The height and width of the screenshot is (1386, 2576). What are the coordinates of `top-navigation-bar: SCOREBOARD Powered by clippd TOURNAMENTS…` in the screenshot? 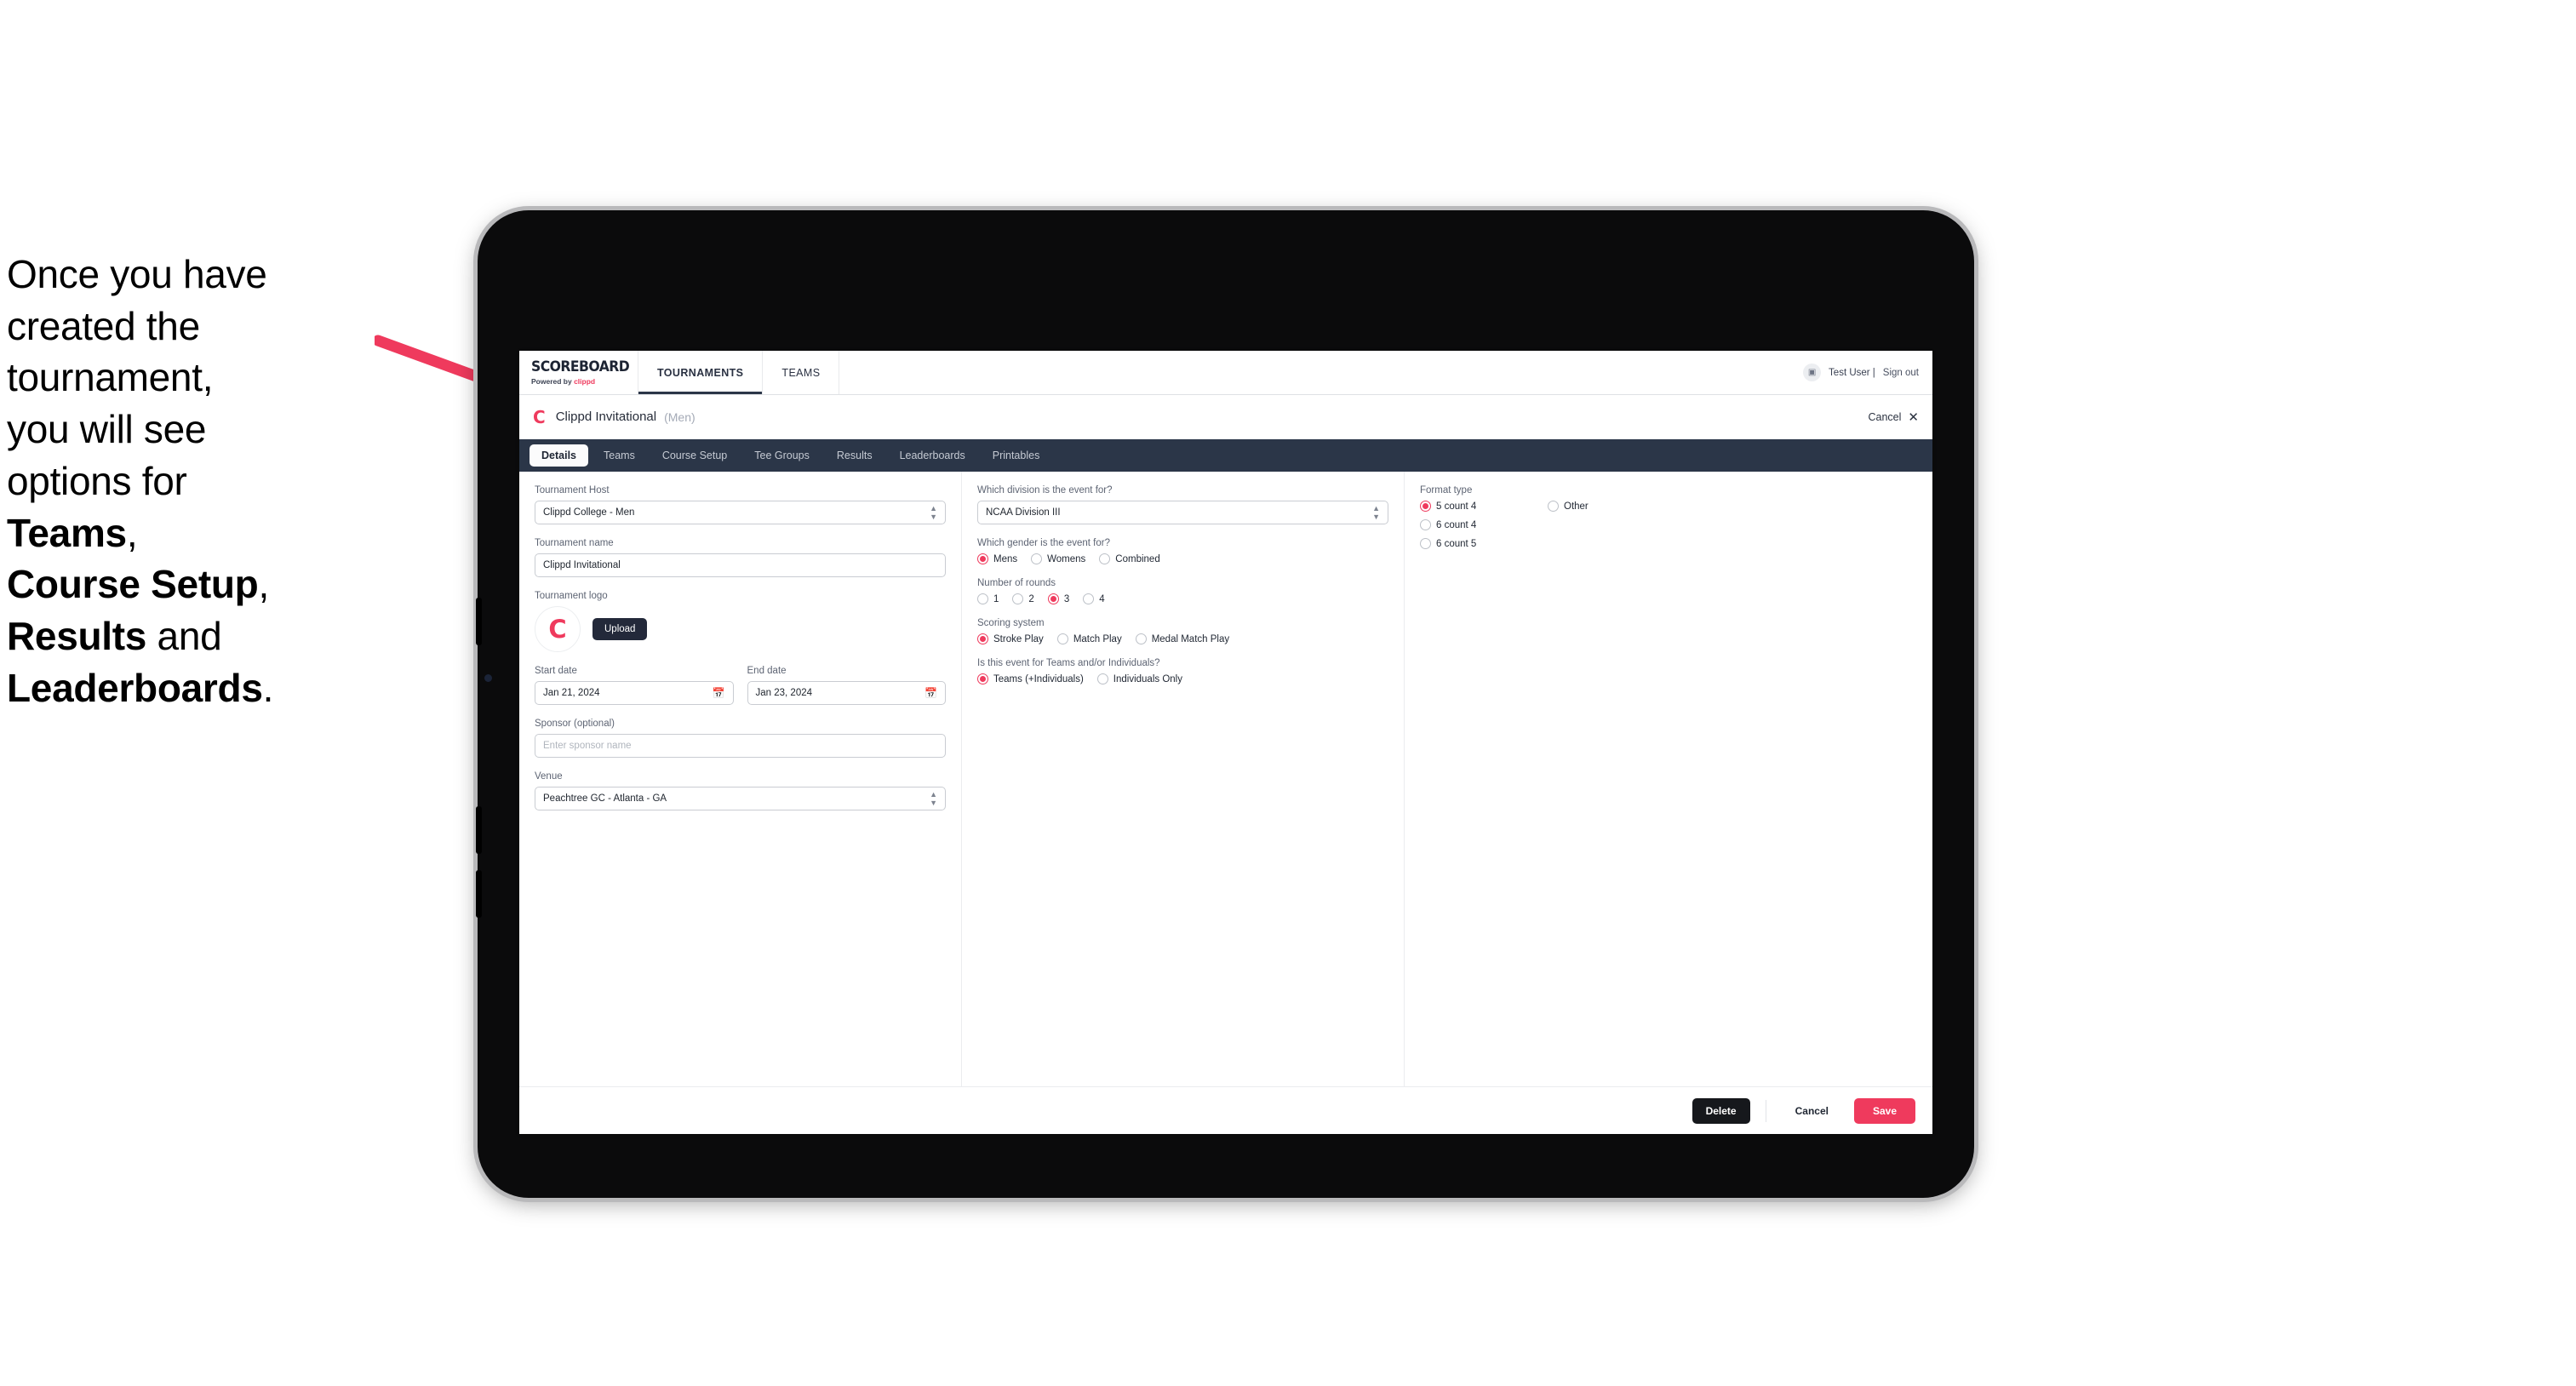 It's located at (1225, 373).